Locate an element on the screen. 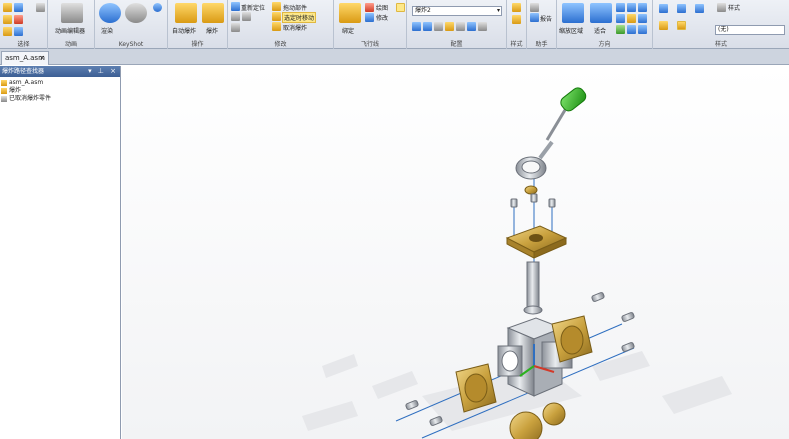 This screenshot has width=789, height=439. select-filter-icon is located at coordinates (18, 7).